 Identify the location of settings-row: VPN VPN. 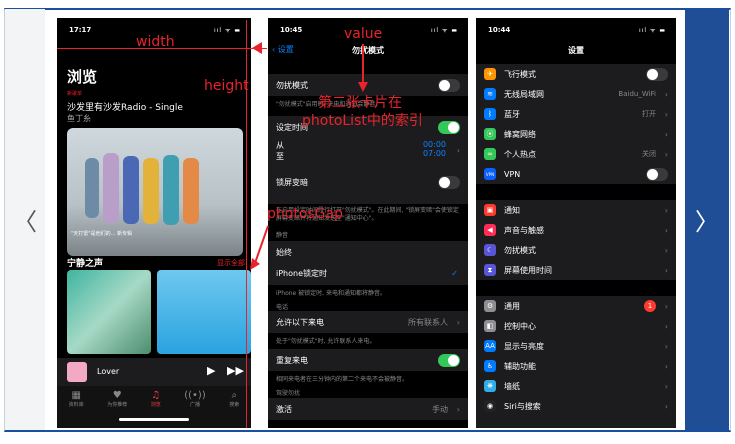
(576, 174).